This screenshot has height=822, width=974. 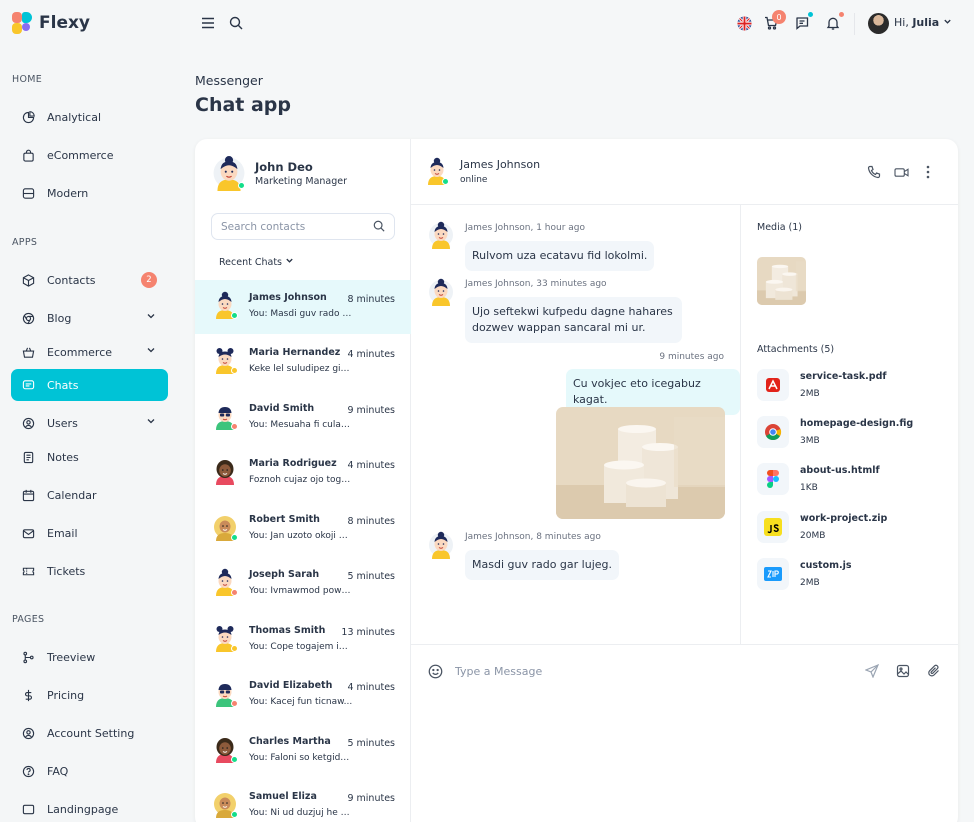 What do you see at coordinates (934, 671) in the screenshot?
I see `paperclip-icon` at bounding box center [934, 671].